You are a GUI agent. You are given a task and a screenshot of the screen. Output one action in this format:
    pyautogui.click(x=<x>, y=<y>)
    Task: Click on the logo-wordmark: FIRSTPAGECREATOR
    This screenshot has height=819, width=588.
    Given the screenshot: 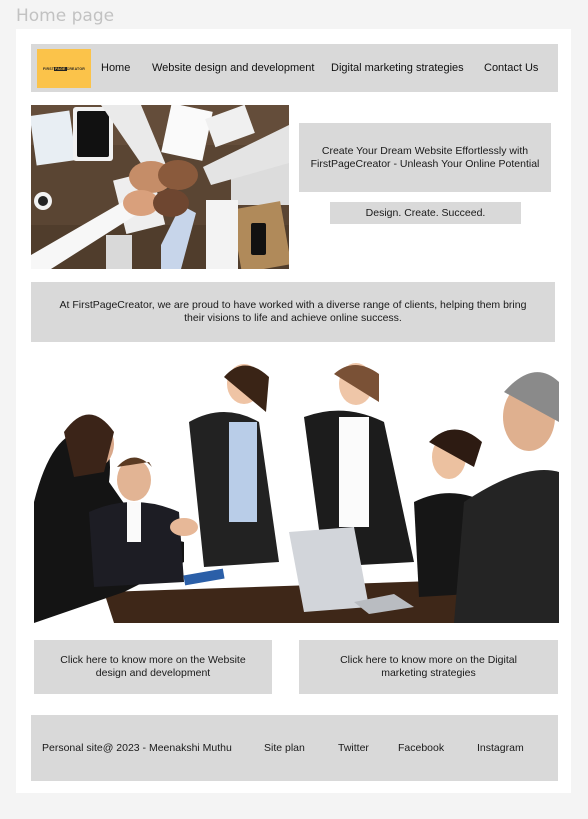 What is the action you would take?
    pyautogui.click(x=64, y=68)
    